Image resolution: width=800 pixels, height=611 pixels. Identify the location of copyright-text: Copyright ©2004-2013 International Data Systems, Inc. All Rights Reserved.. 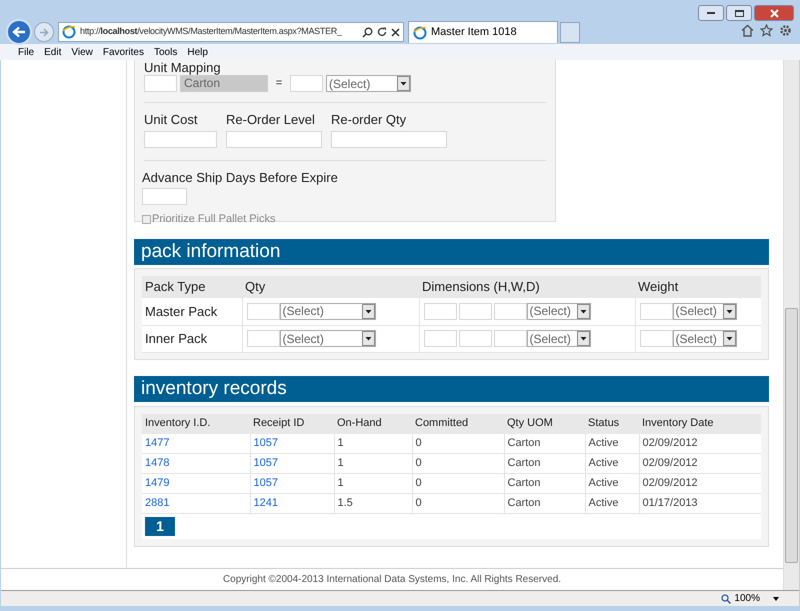
(392, 580).